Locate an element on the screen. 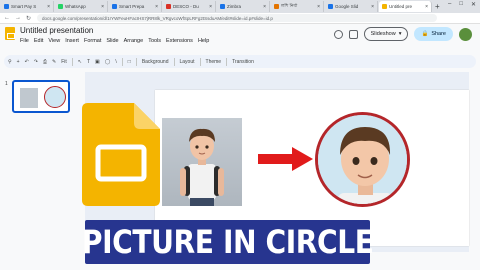  image-icon: ▣ is located at coordinates (97, 62).